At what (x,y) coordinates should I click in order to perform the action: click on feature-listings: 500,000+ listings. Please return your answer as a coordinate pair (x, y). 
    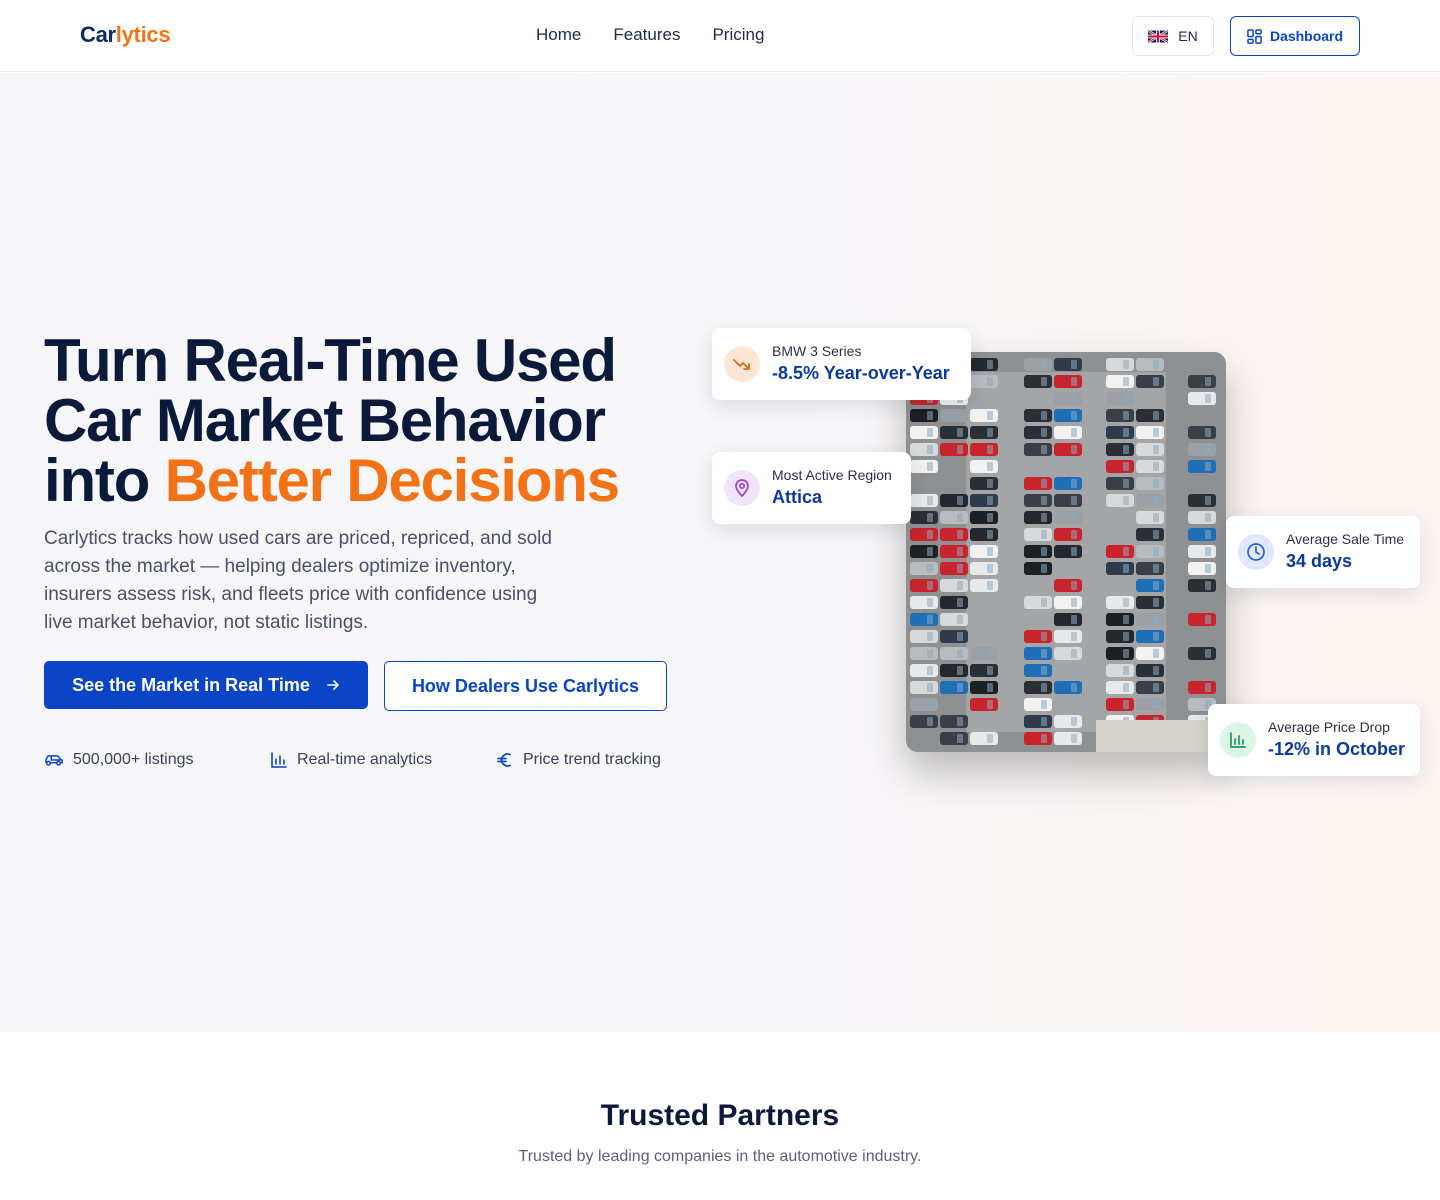
    Looking at the image, I should click on (119, 760).